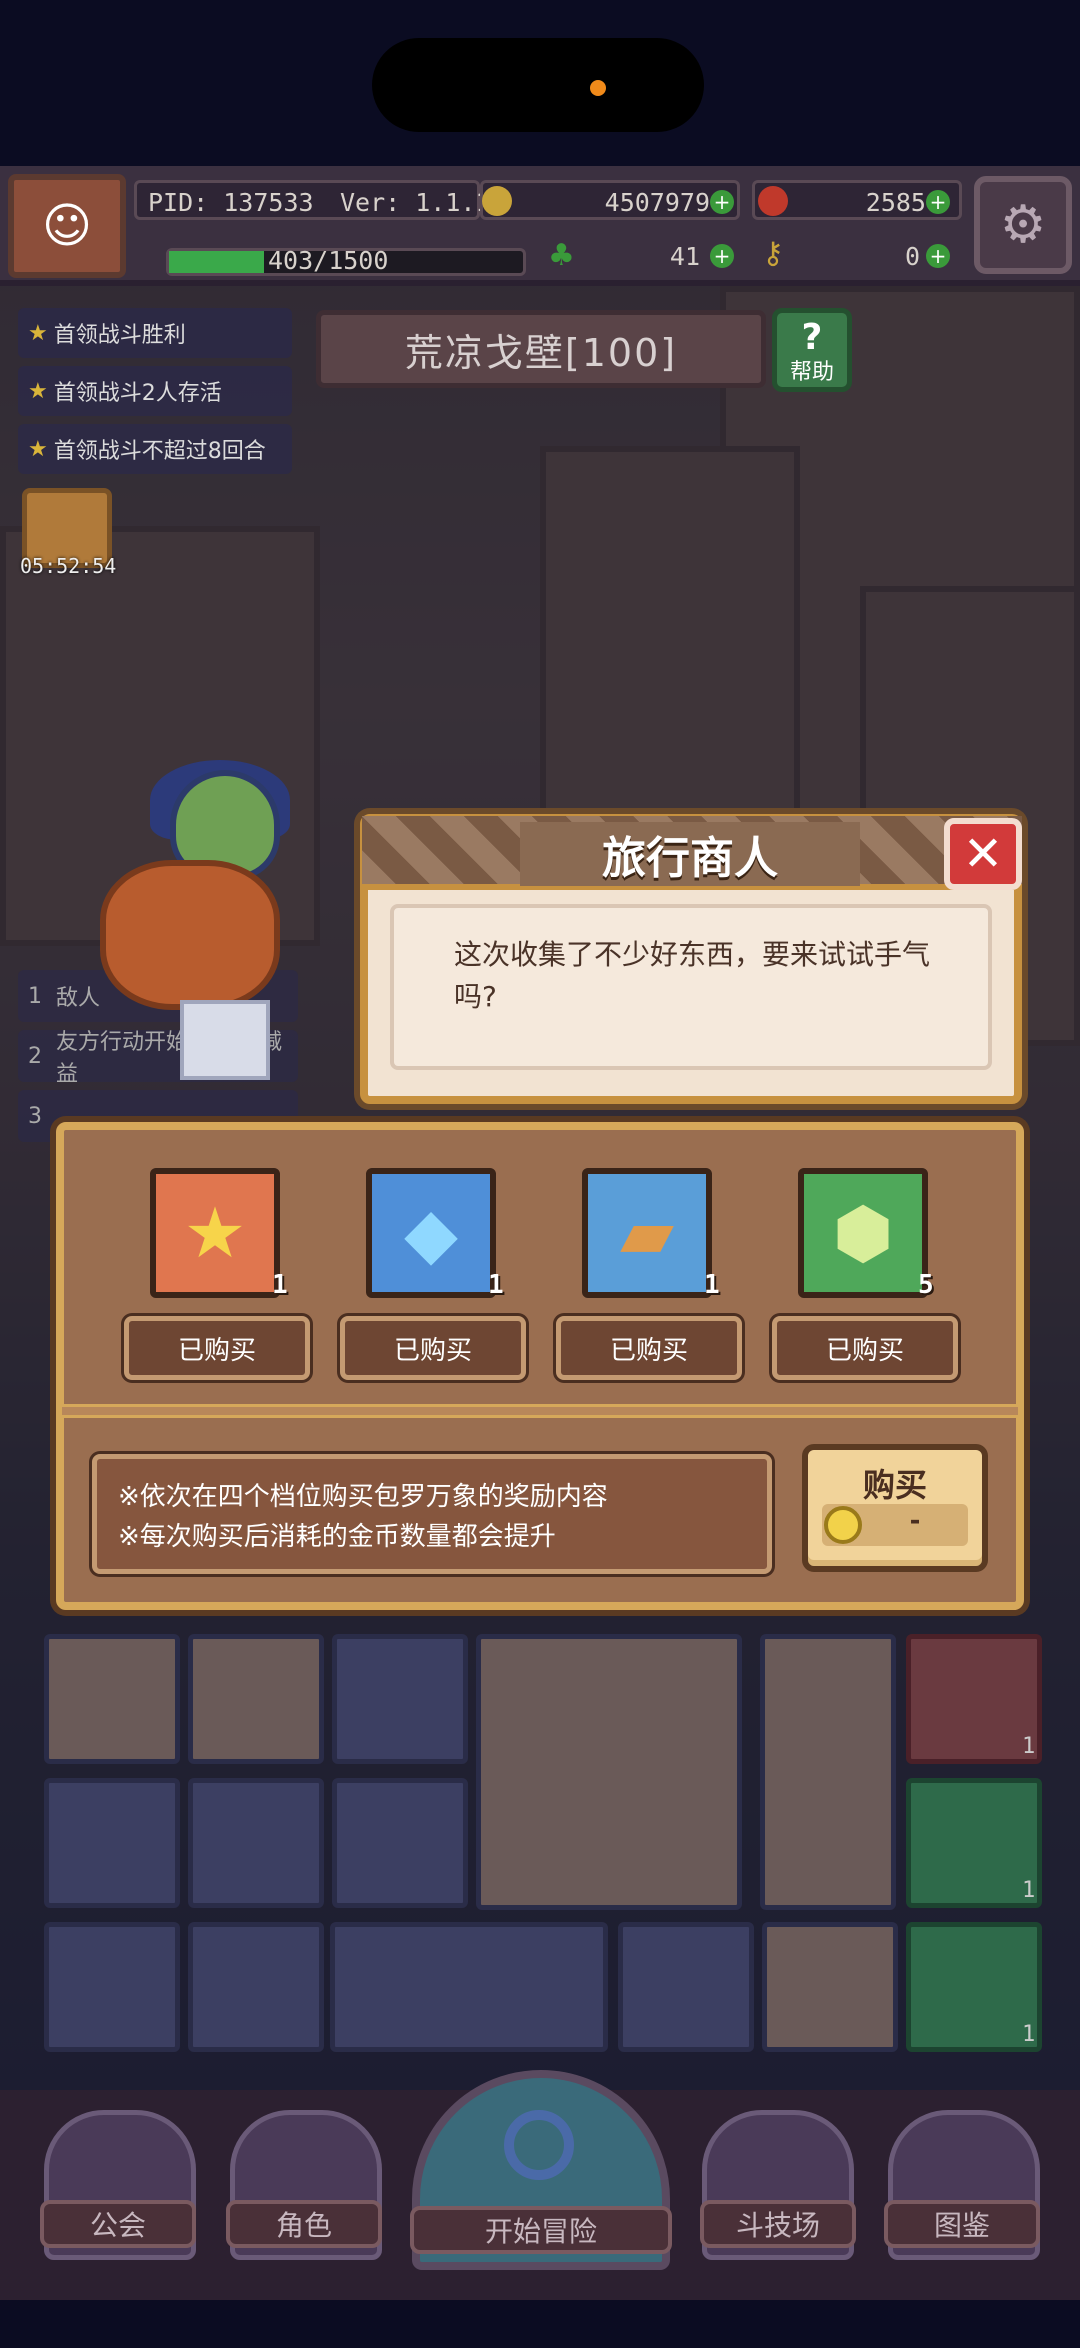  I want to click on rule-number: 3, so click(35, 1116).